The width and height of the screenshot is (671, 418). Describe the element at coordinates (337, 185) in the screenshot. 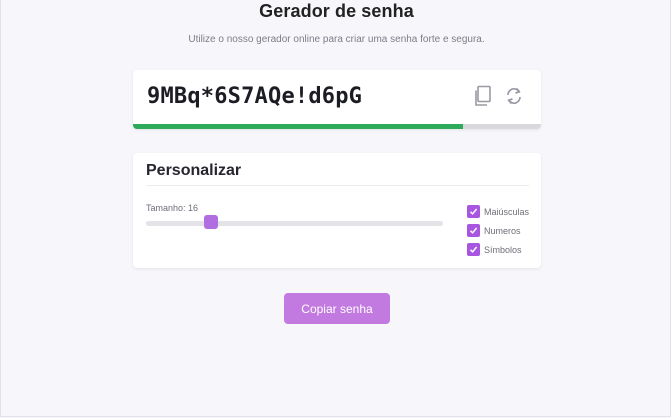

I see `divider` at that location.